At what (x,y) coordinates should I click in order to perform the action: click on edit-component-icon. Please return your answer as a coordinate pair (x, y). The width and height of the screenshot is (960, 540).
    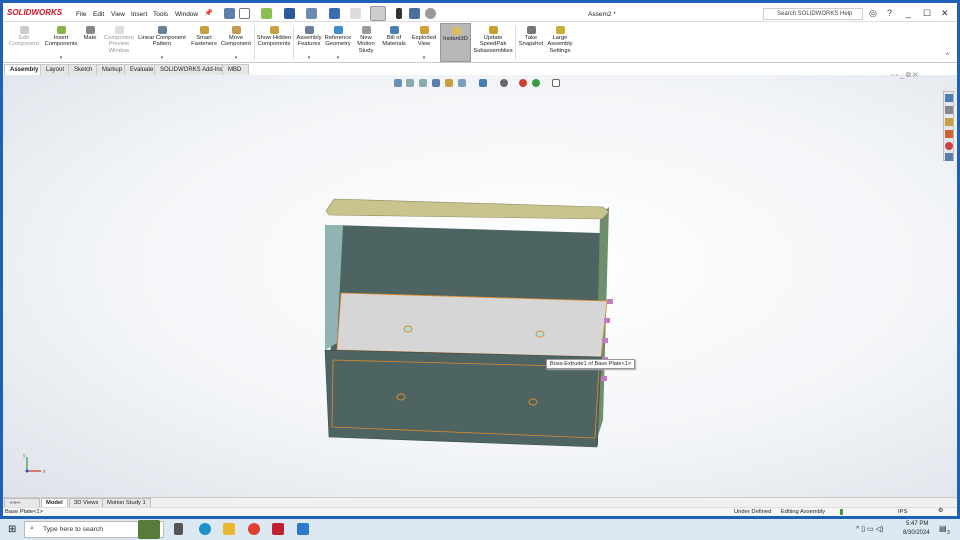
    Looking at the image, I should click on (24, 30).